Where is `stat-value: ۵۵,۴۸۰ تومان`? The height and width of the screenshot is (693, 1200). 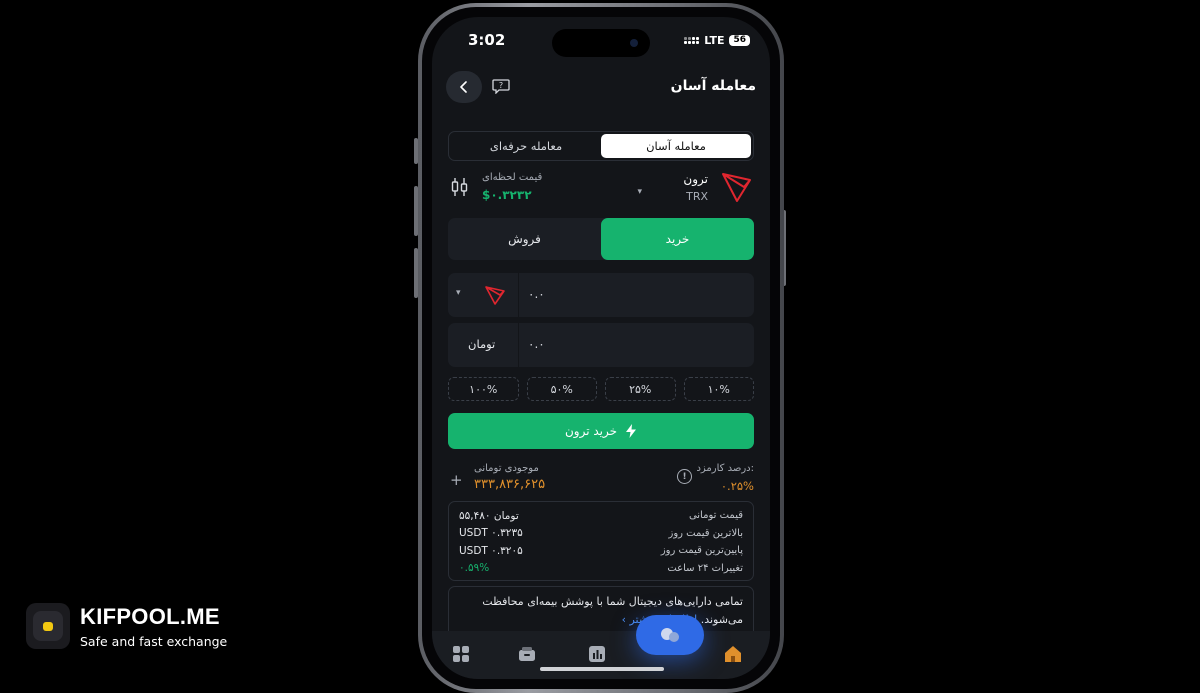 stat-value: ۵۵,۴۸۰ تومان is located at coordinates (489, 515).